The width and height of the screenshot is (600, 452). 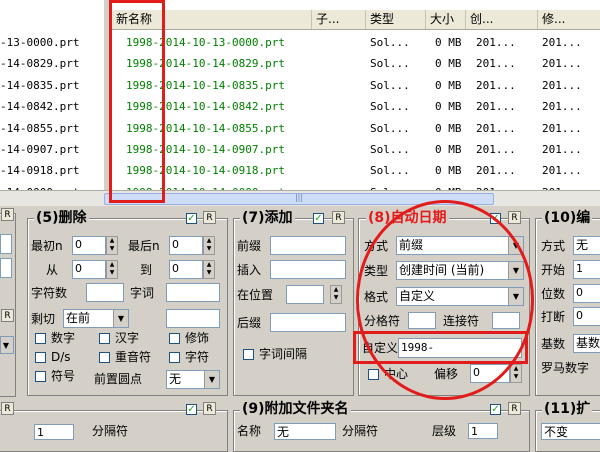 What do you see at coordinates (96, 318) in the screenshot?
I see `trim-select: 在前 ▼` at bounding box center [96, 318].